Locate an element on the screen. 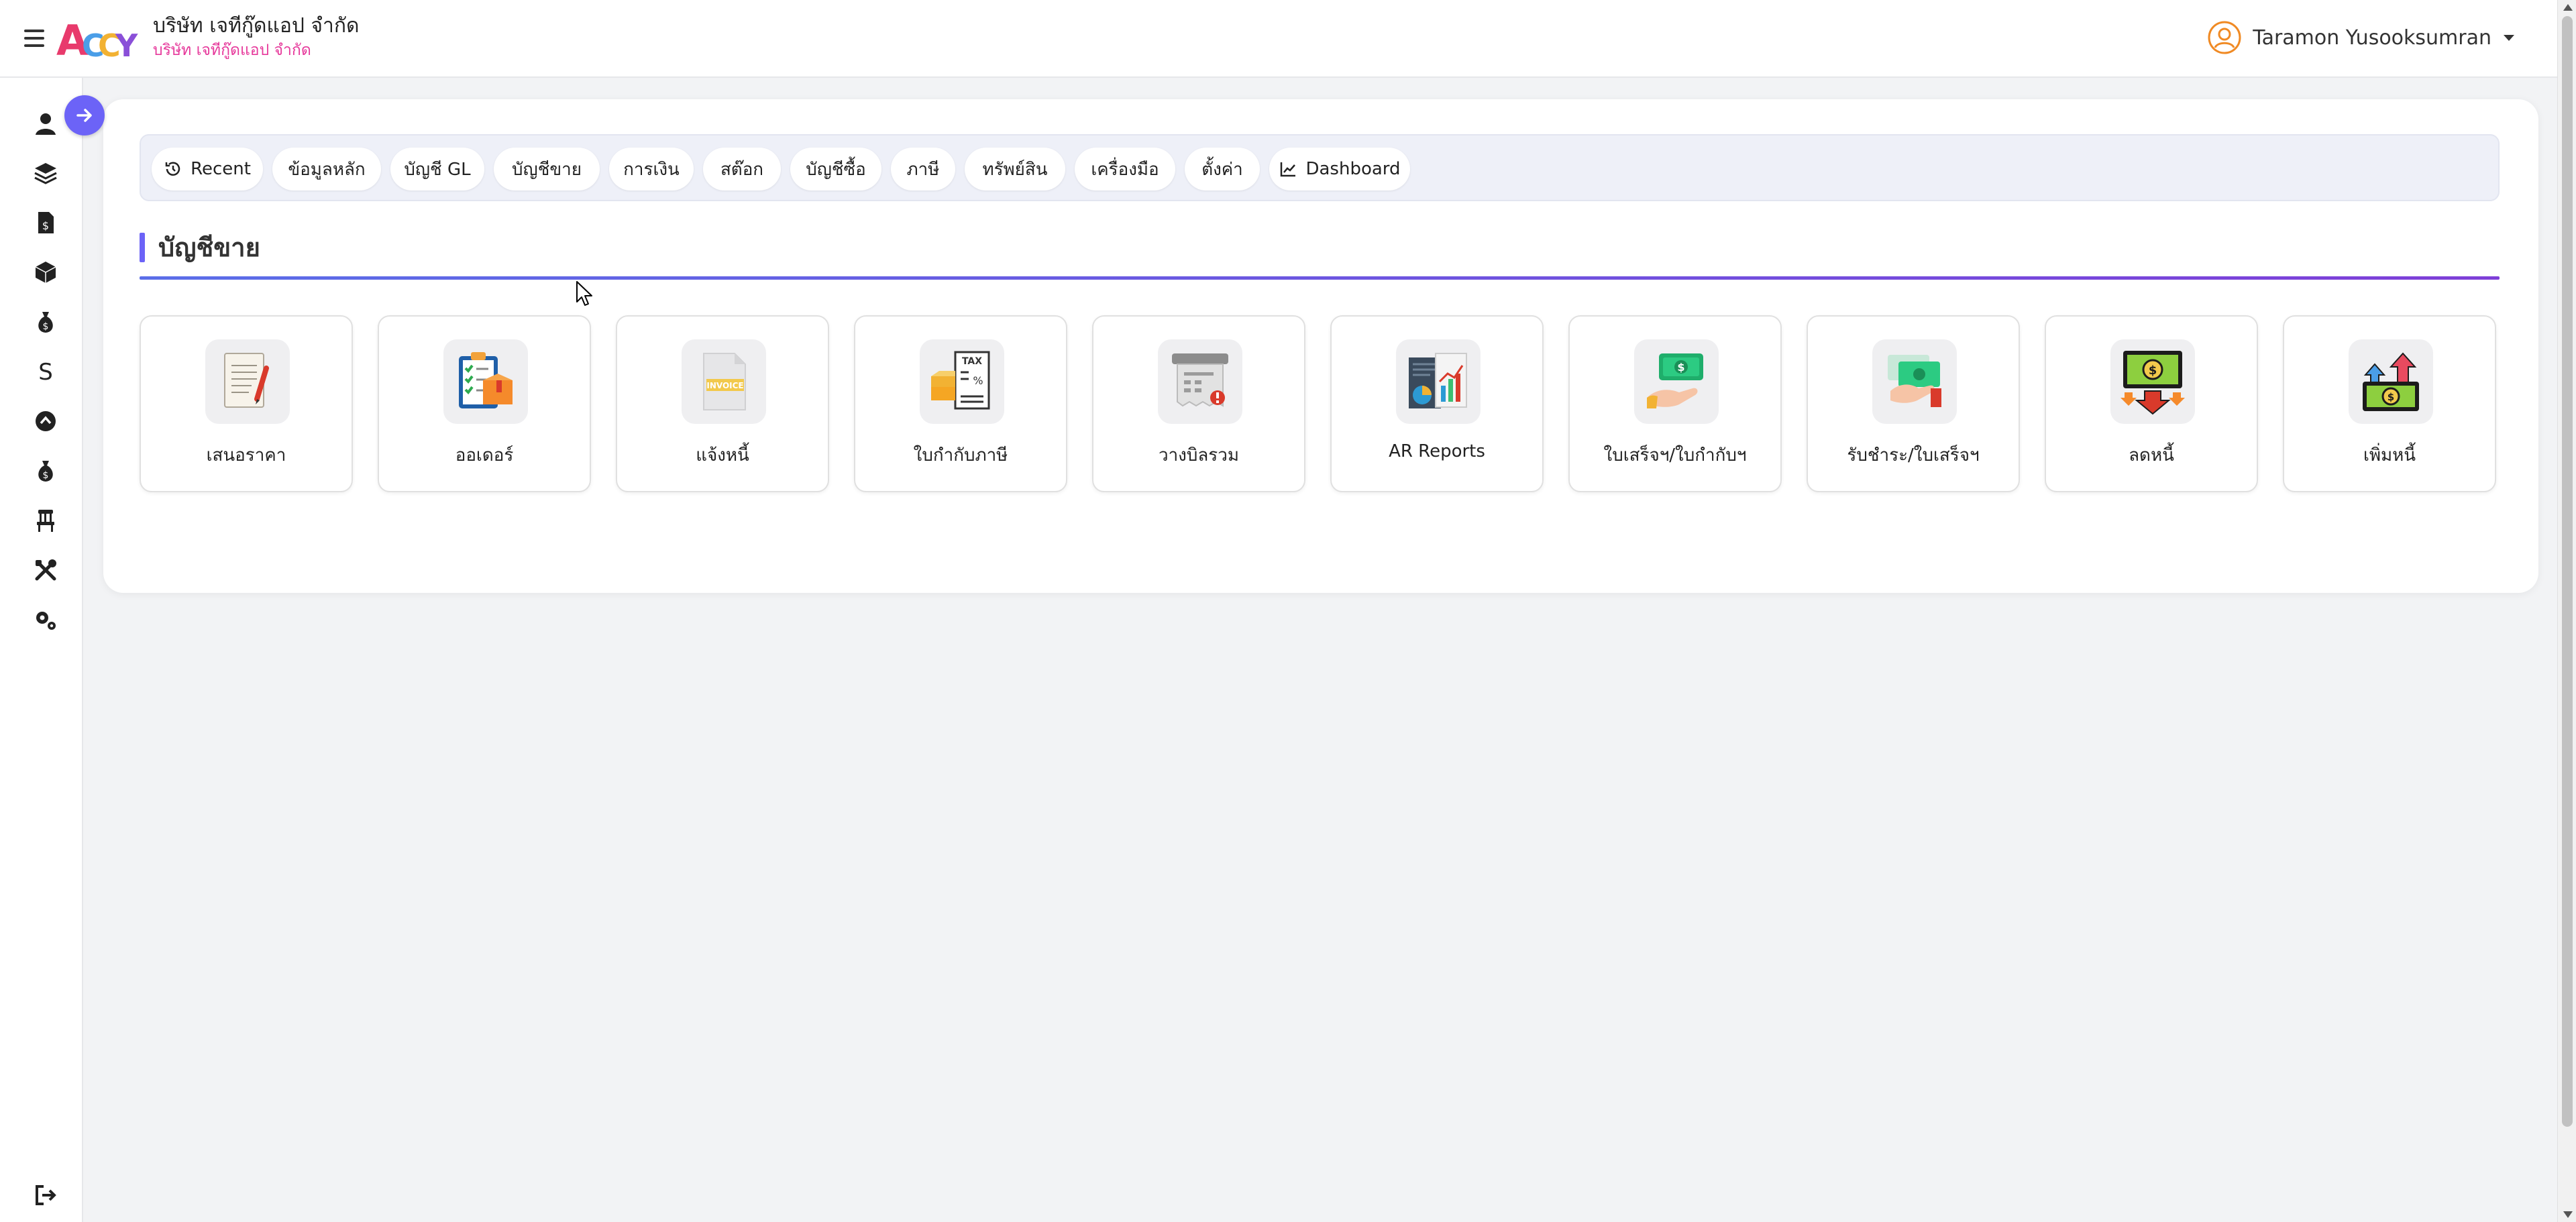 The width and height of the screenshot is (2576, 1222). cube-icon is located at coordinates (45, 273).